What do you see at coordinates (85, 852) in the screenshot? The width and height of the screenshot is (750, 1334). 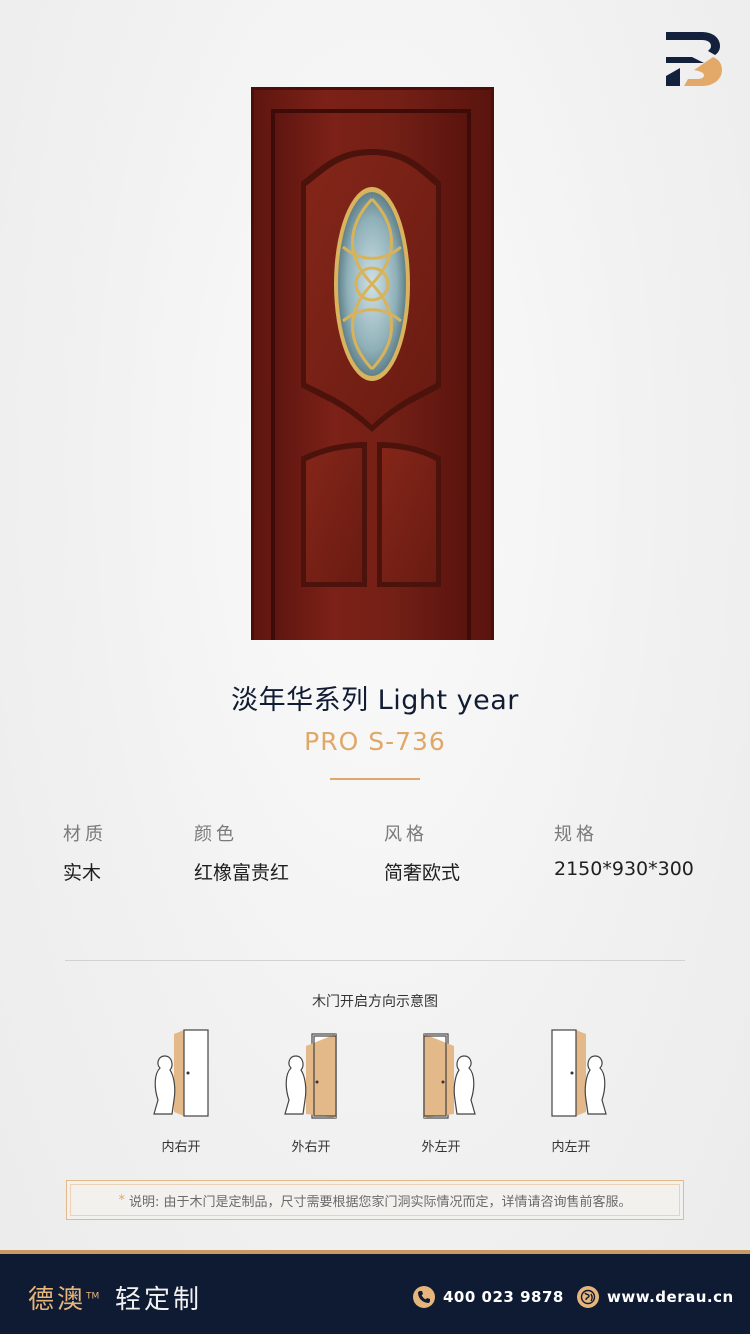 I see `spec-material: 材质 实木` at bounding box center [85, 852].